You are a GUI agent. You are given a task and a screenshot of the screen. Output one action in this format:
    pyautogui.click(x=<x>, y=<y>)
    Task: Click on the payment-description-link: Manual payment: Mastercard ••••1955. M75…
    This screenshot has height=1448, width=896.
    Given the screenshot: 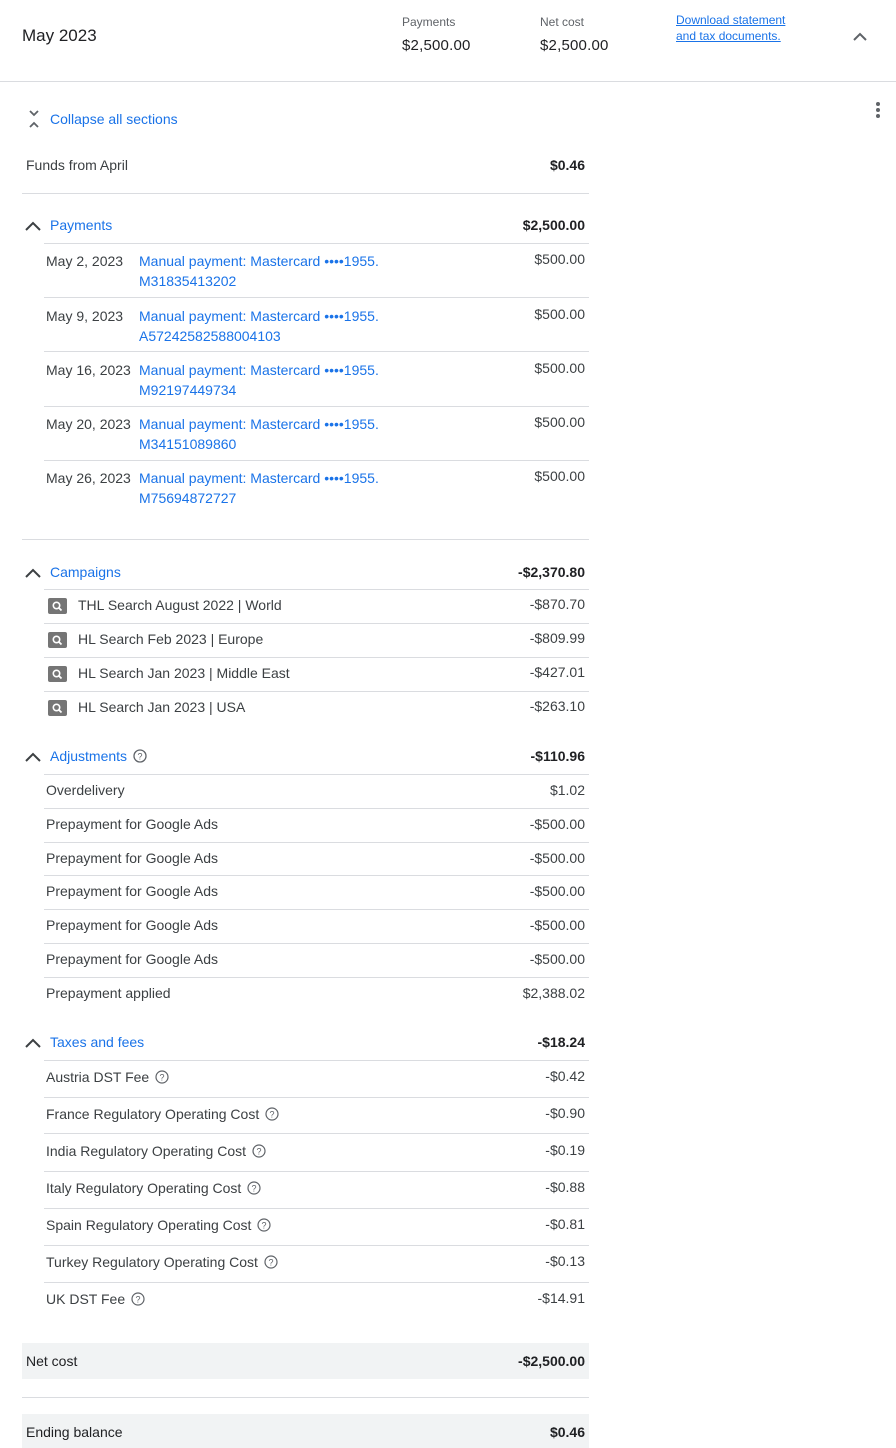 What is the action you would take?
    pyautogui.click(x=274, y=488)
    